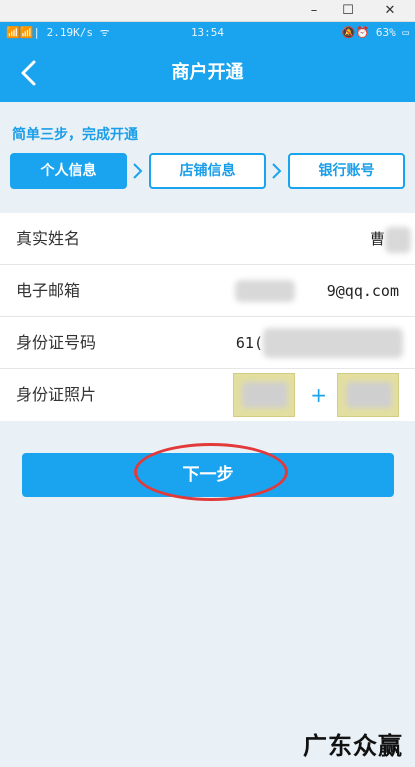  Describe the element at coordinates (48, 290) in the screenshot. I see `email-label: 电子邮箱` at that location.